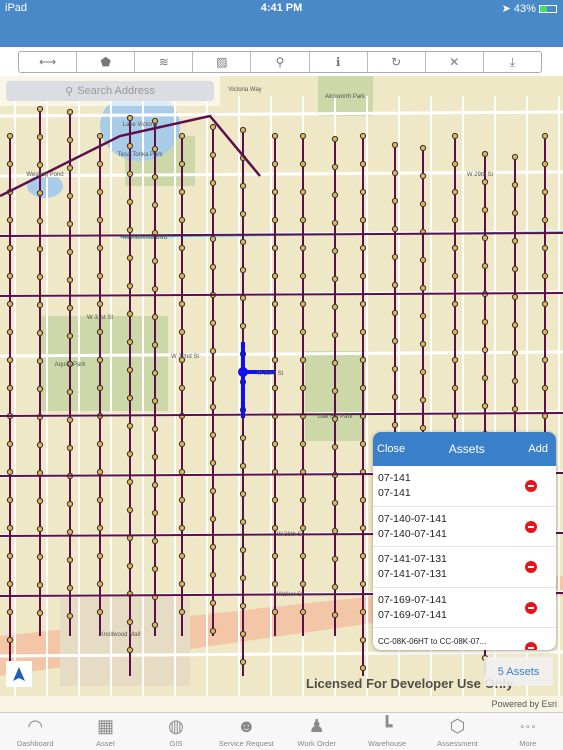 The height and width of the screenshot is (750, 563). I want to click on map-label: W 29th St, so click(480, 175).